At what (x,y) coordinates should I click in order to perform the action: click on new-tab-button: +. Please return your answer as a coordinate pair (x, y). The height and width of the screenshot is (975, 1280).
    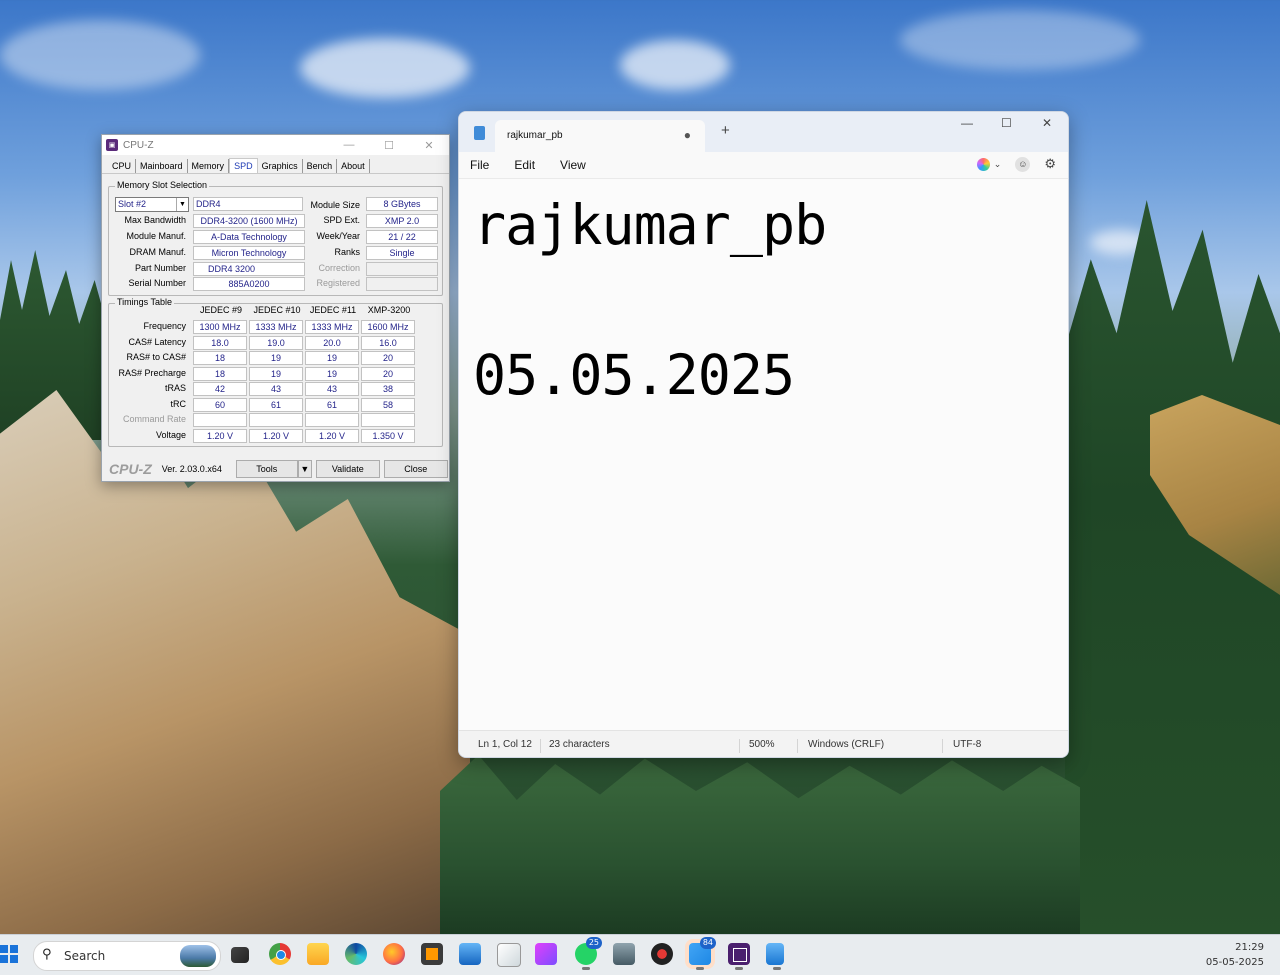
    Looking at the image, I should click on (725, 130).